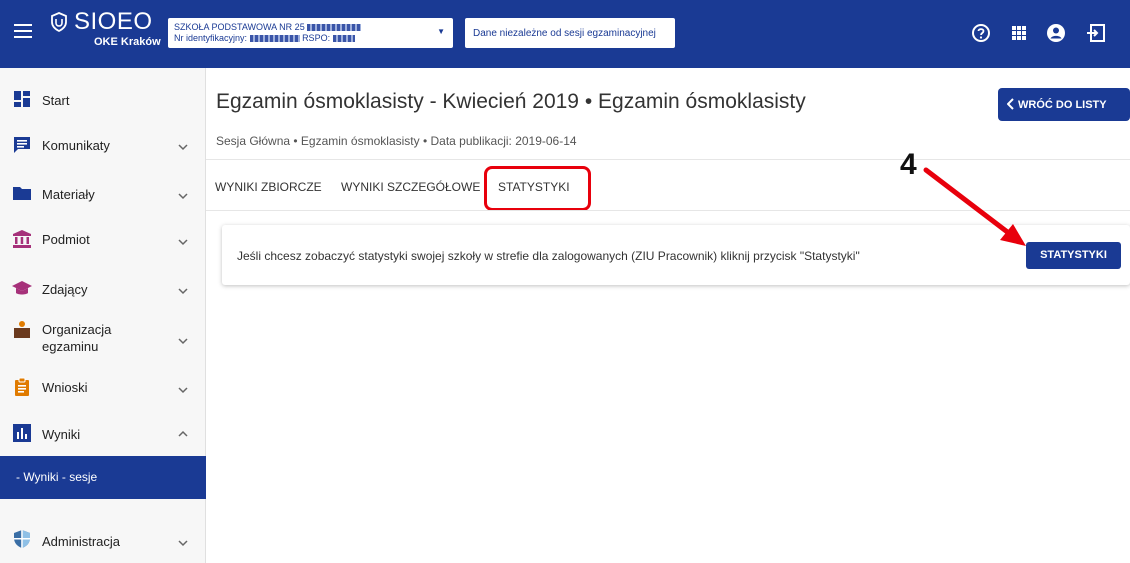  I want to click on sidebar-item-label: Administracja, so click(81, 541).